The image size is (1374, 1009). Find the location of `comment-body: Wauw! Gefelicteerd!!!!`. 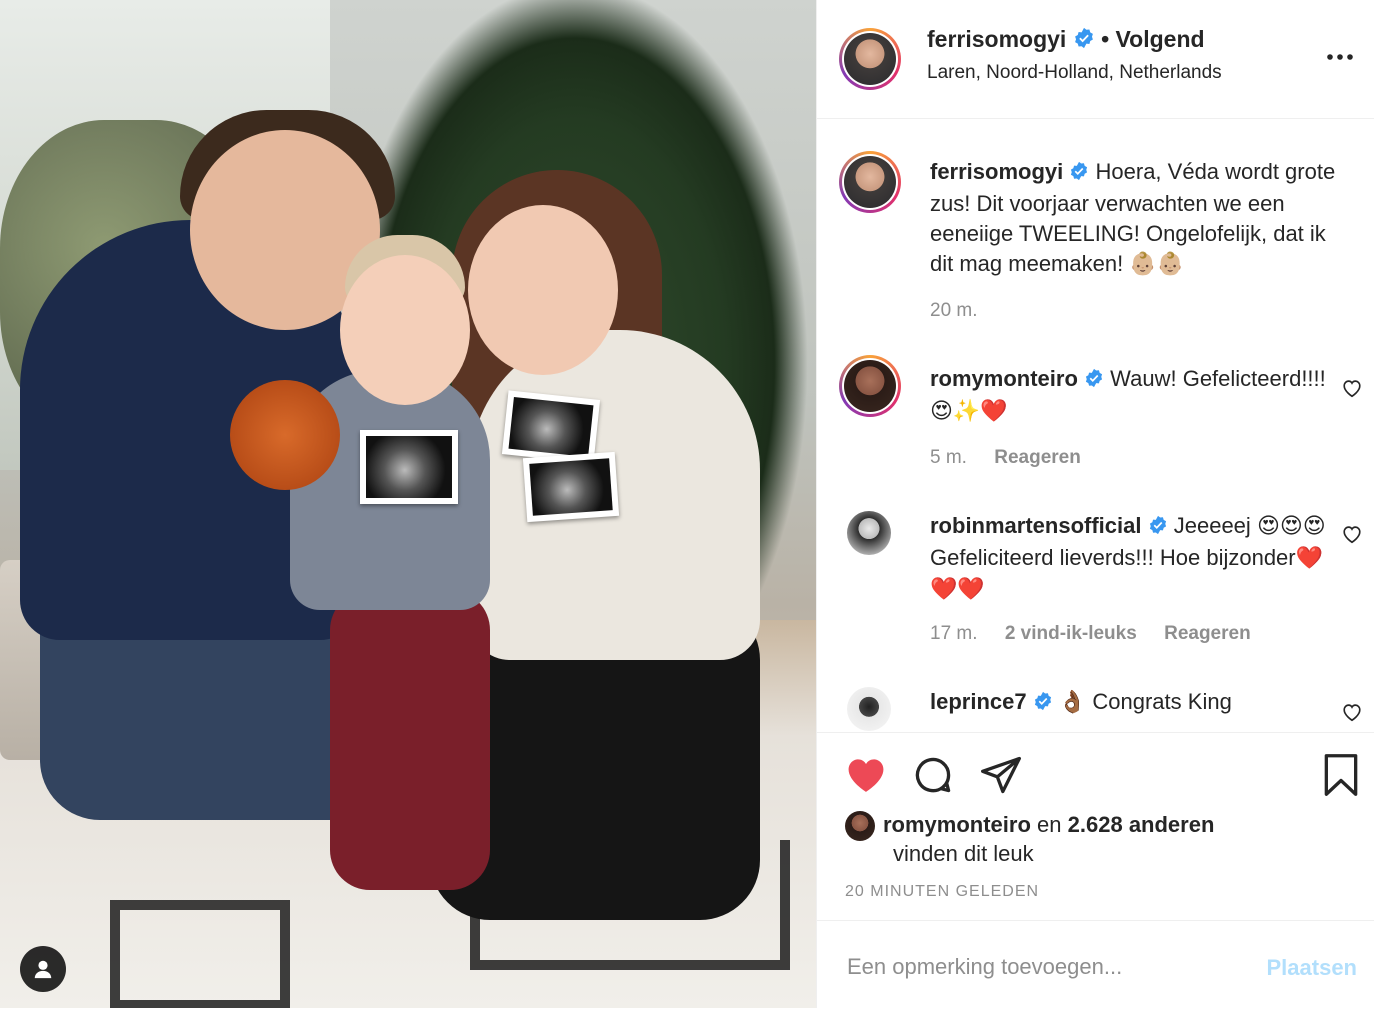

comment-body: Wauw! Gefelicteerd!!!! is located at coordinates (1218, 378).